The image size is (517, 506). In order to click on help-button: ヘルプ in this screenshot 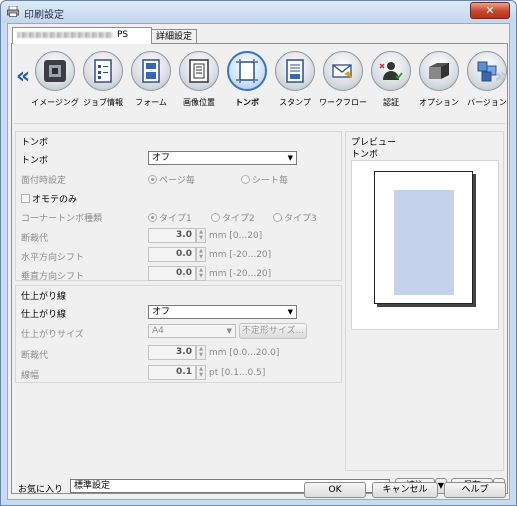, I will do `click(475, 490)`.